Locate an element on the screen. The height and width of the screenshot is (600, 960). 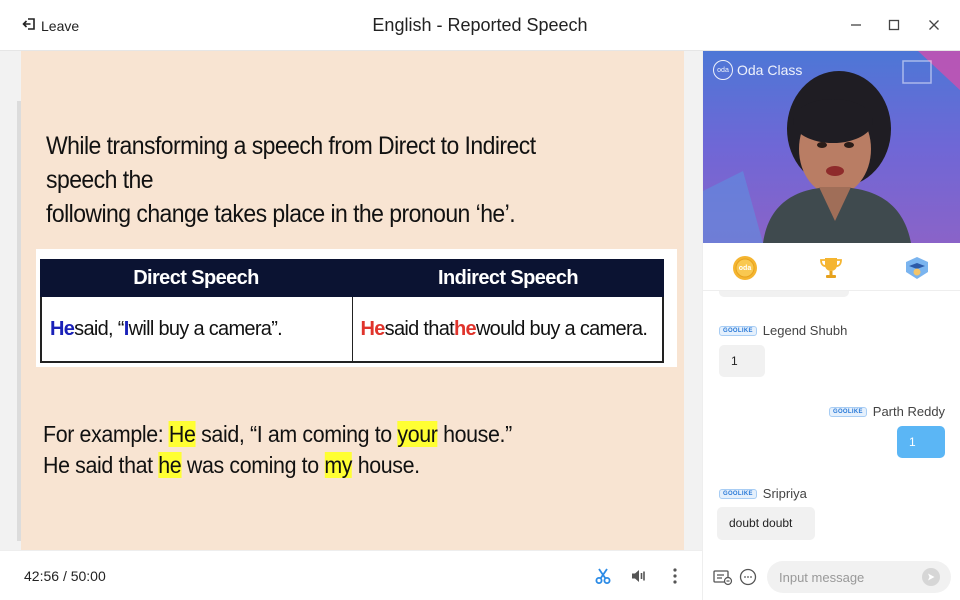
example-text-part: He said that is located at coordinates (101, 465).